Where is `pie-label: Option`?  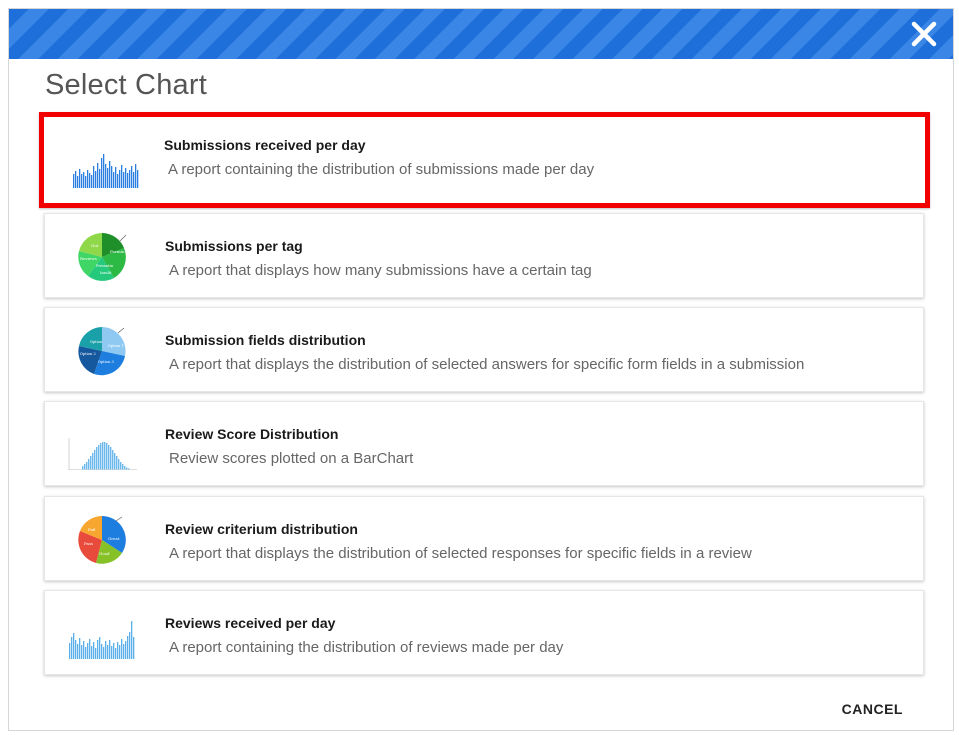 pie-label: Option is located at coordinates (96, 342).